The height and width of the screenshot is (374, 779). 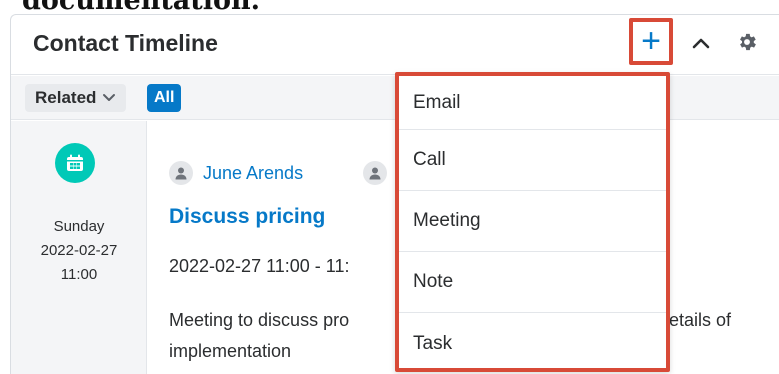 What do you see at coordinates (75, 163) in the screenshot?
I see `calendar-icon` at bounding box center [75, 163].